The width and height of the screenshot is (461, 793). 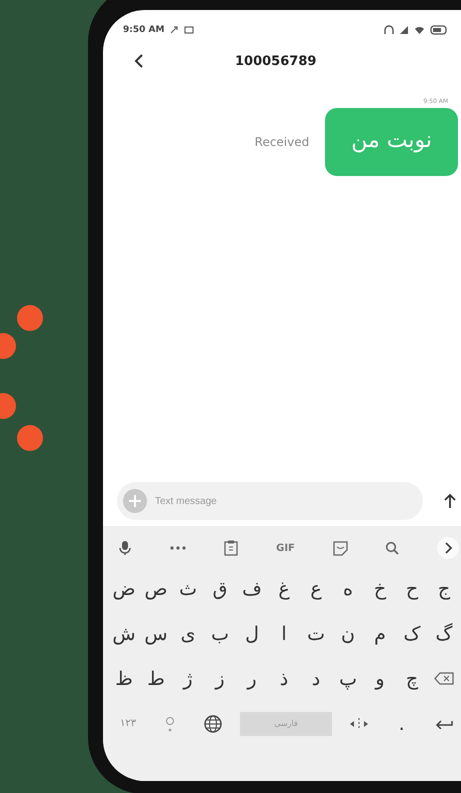 I want to click on sticker-icon, so click(x=340, y=548).